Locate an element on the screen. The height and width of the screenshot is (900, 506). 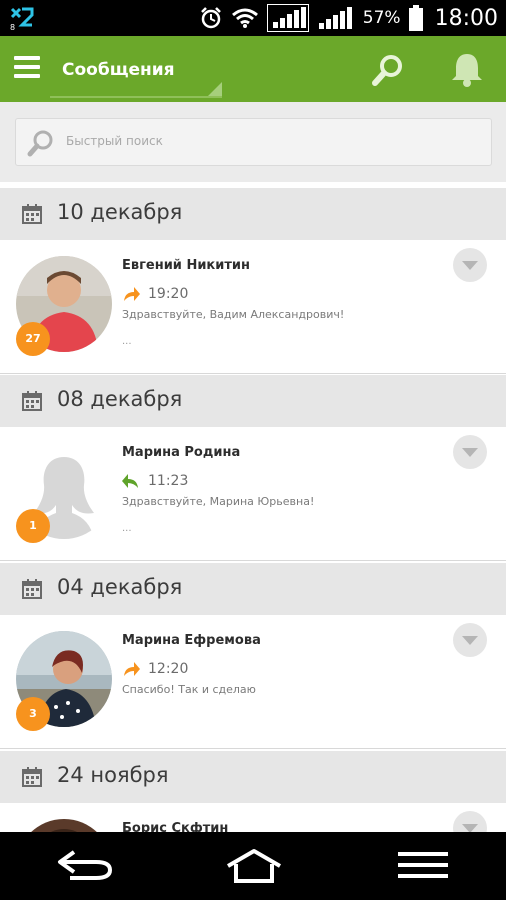
sender-name: Евгений Никитин is located at coordinates (186, 265).